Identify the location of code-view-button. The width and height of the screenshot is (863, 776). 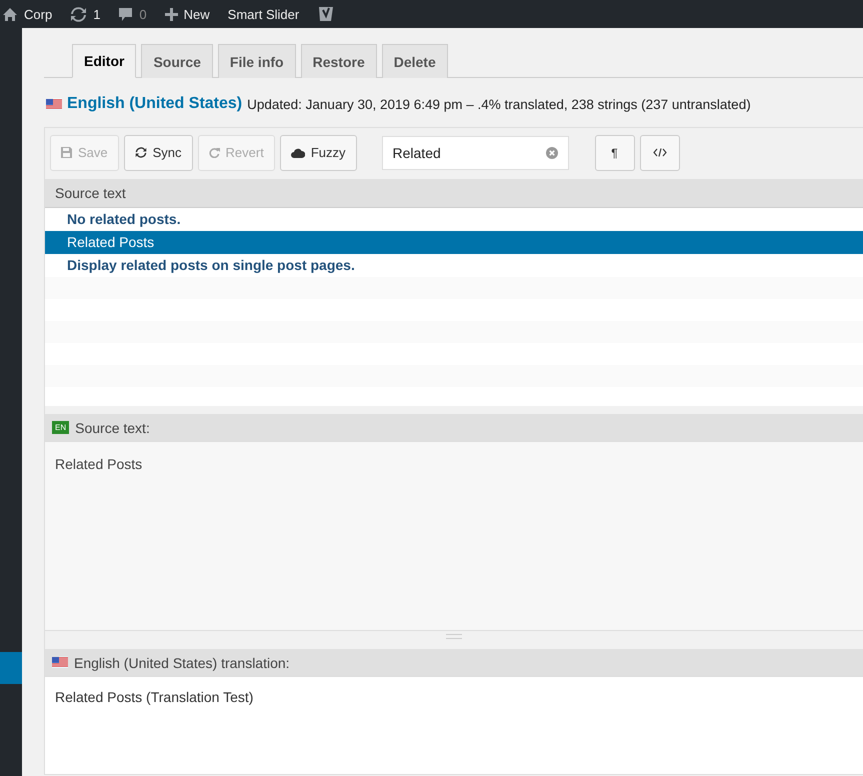
(660, 152).